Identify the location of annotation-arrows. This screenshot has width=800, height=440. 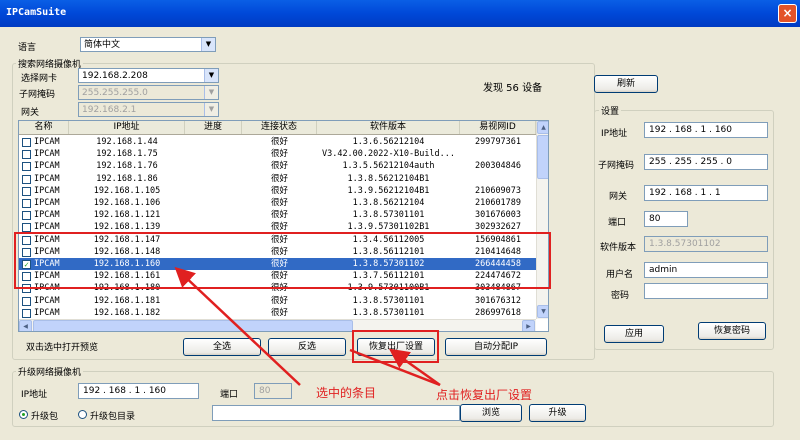
(307, 326).